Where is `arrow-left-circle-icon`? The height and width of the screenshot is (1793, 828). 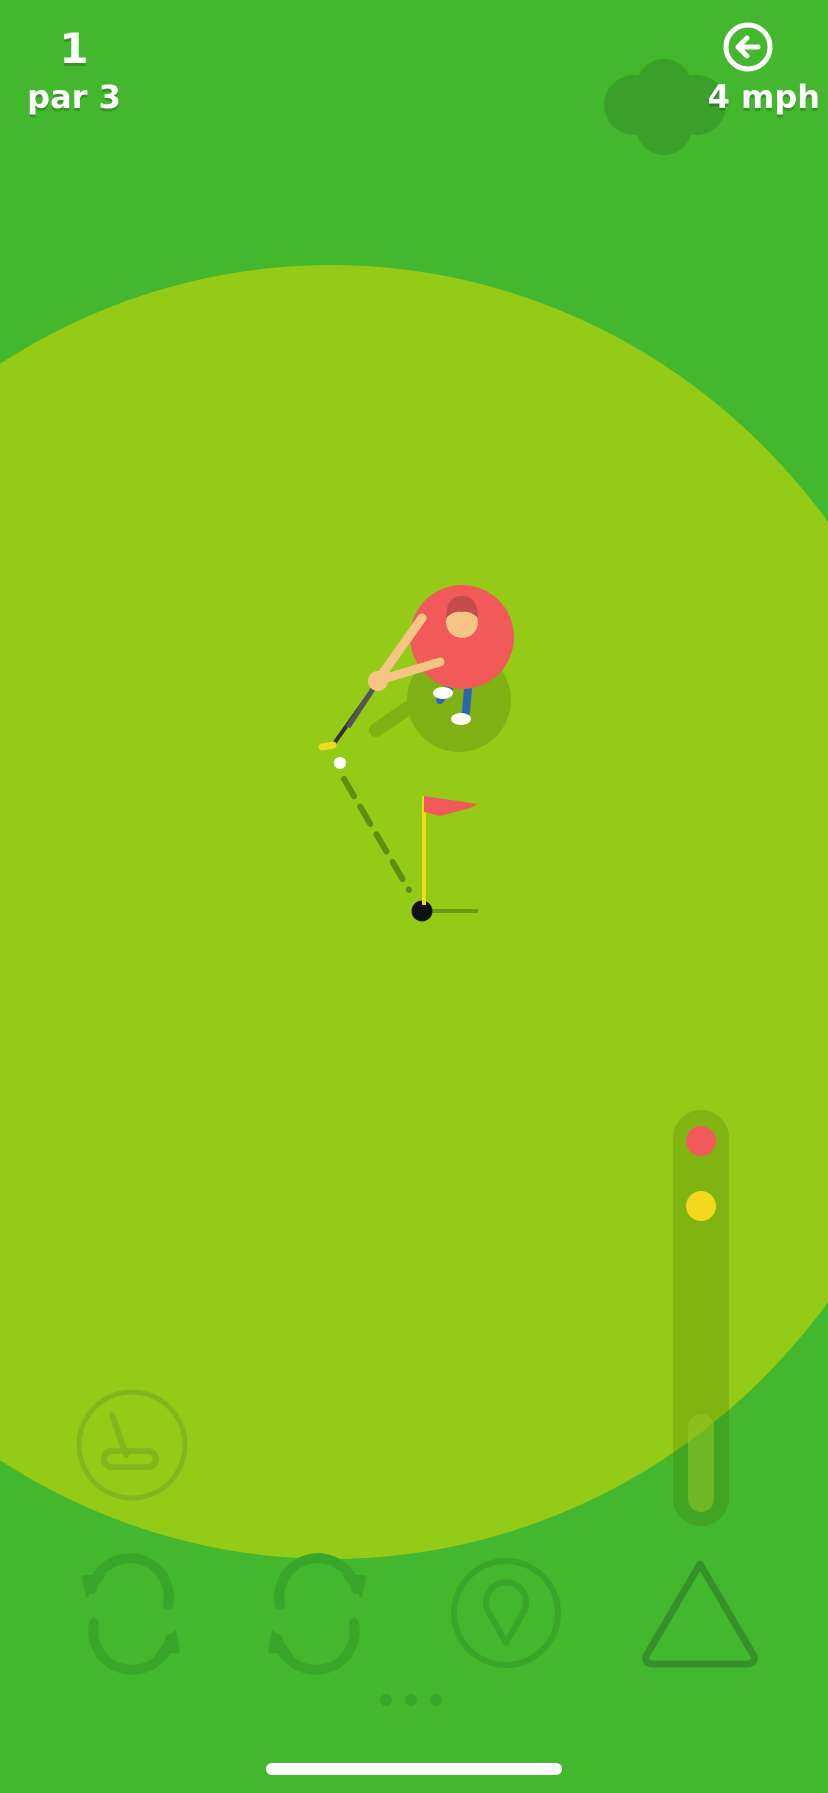
arrow-left-circle-icon is located at coordinates (748, 47).